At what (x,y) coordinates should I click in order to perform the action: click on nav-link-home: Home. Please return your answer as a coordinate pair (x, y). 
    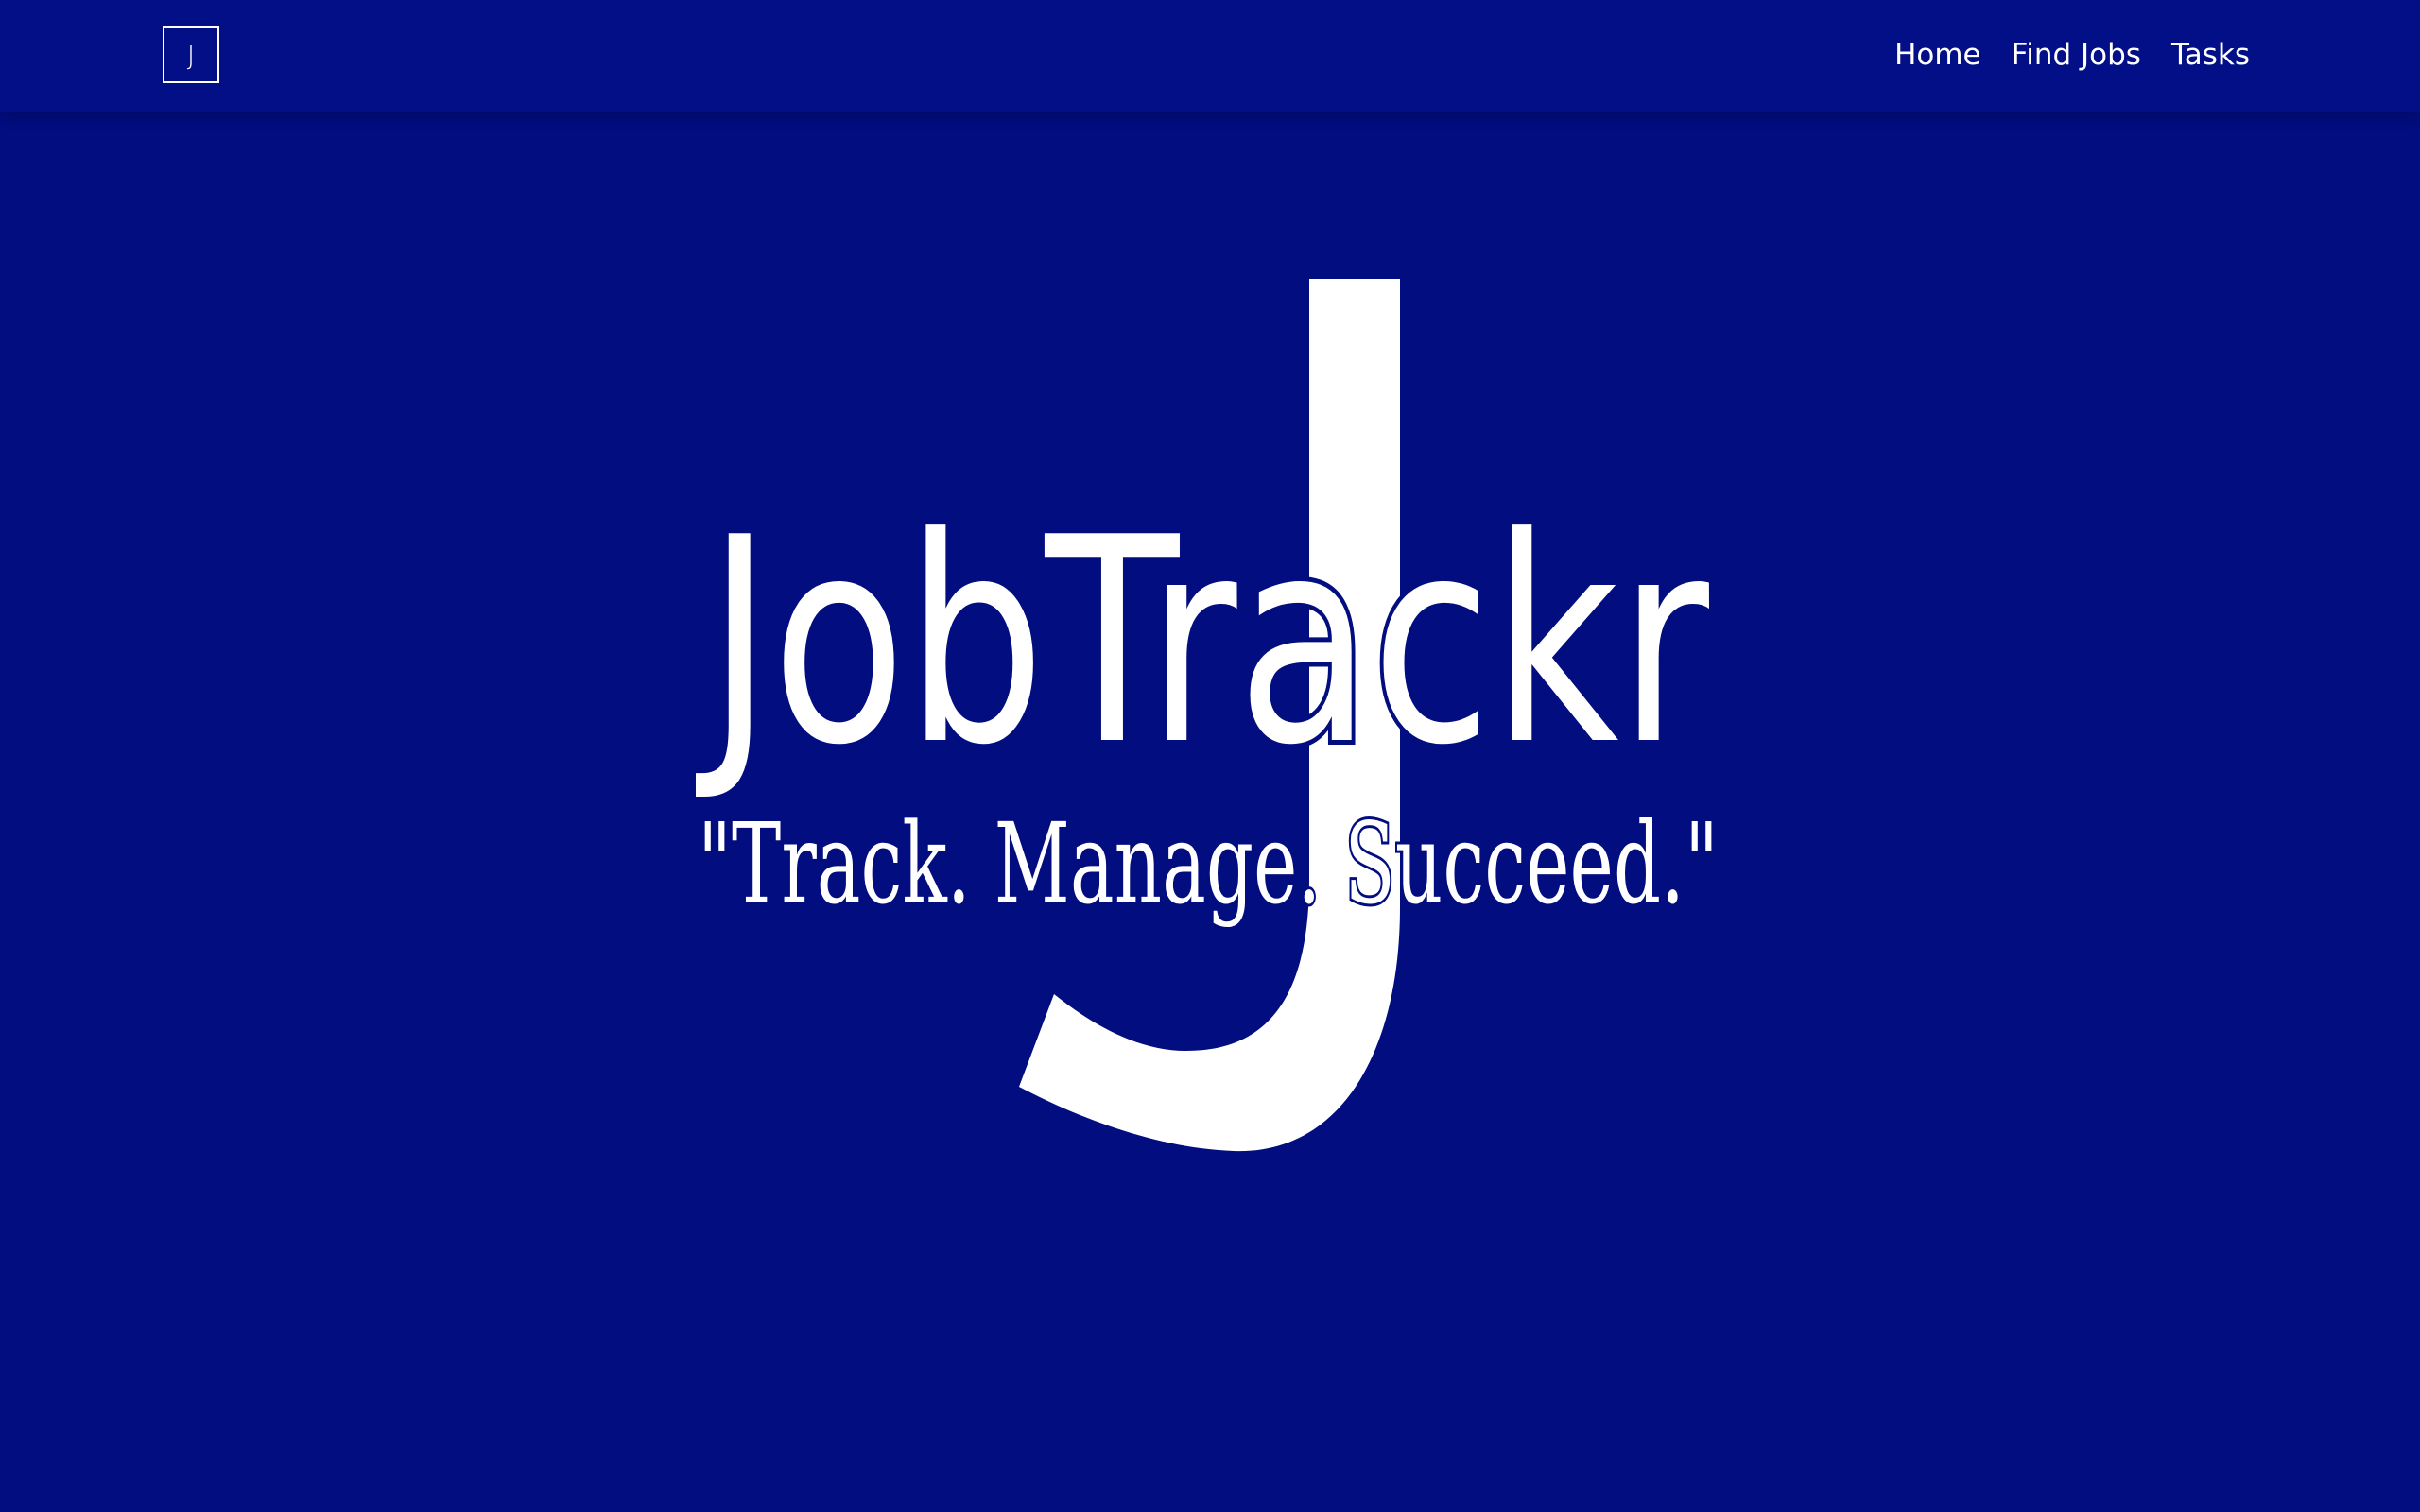
    Looking at the image, I should click on (1937, 55).